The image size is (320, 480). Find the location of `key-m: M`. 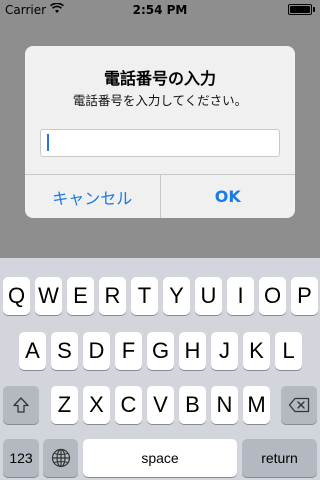

key-m: M is located at coordinates (256, 405).